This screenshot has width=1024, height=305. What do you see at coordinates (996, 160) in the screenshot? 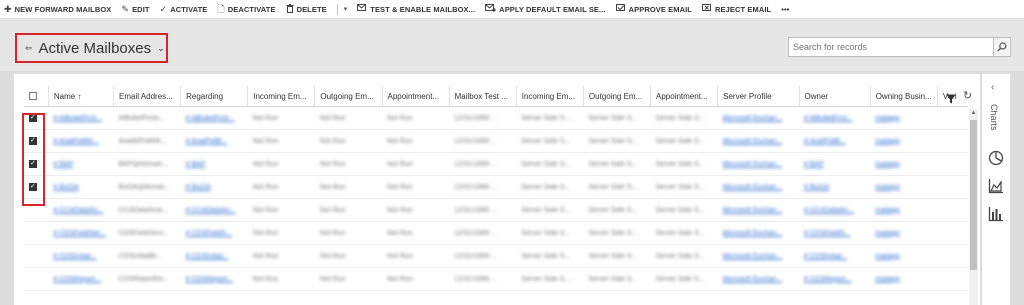
I see `pie-chart-icon` at bounding box center [996, 160].